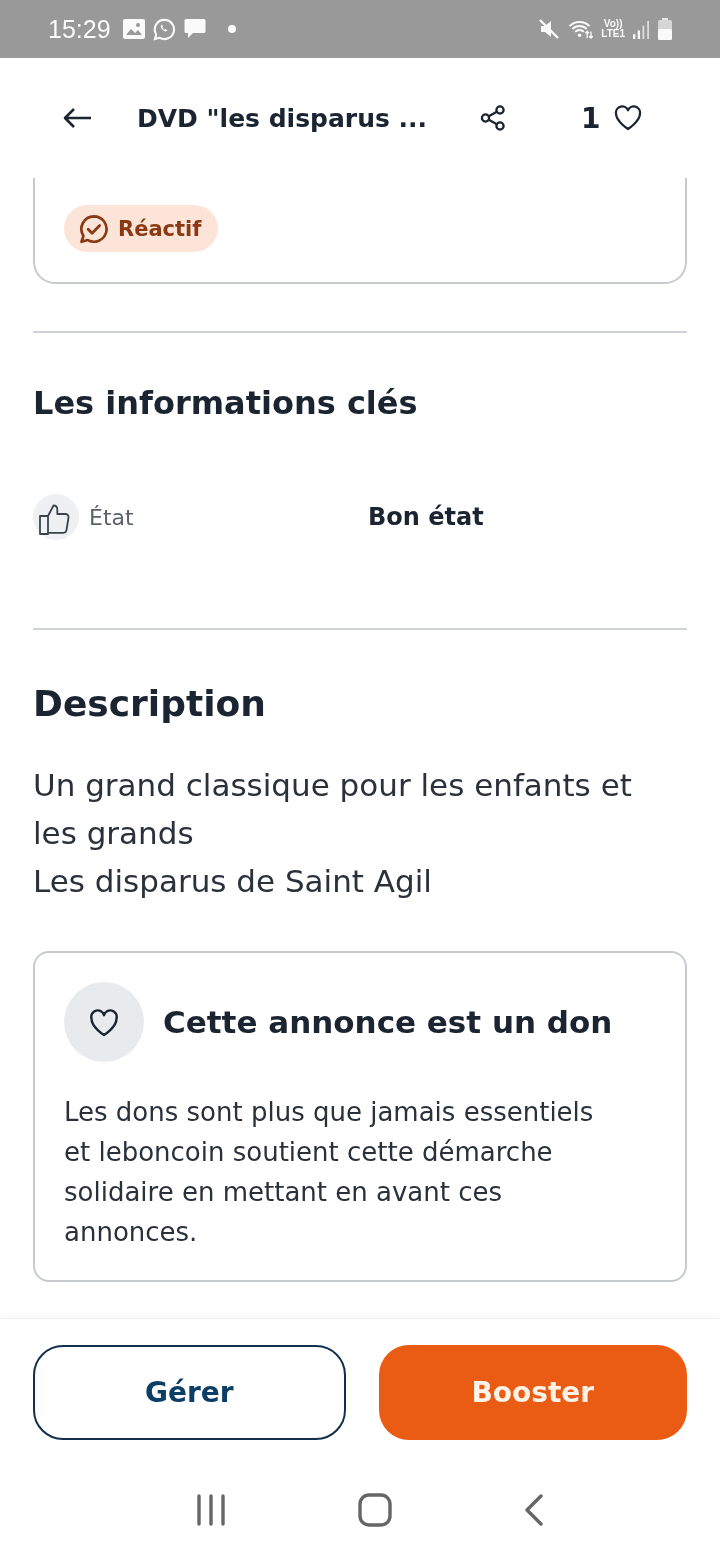 The height and width of the screenshot is (1560, 720). What do you see at coordinates (388, 1022) in the screenshot?
I see `donation-title: Cette annonce est un don` at bounding box center [388, 1022].